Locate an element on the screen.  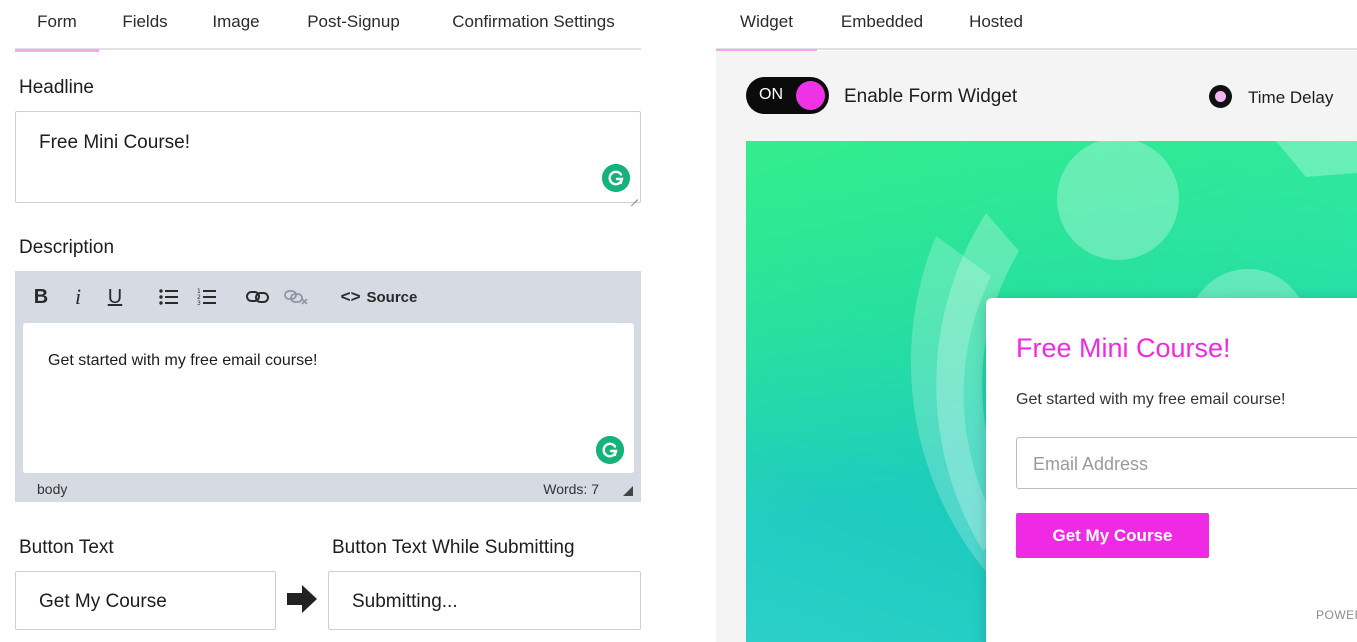
tab-image: Image is located at coordinates (236, 25).